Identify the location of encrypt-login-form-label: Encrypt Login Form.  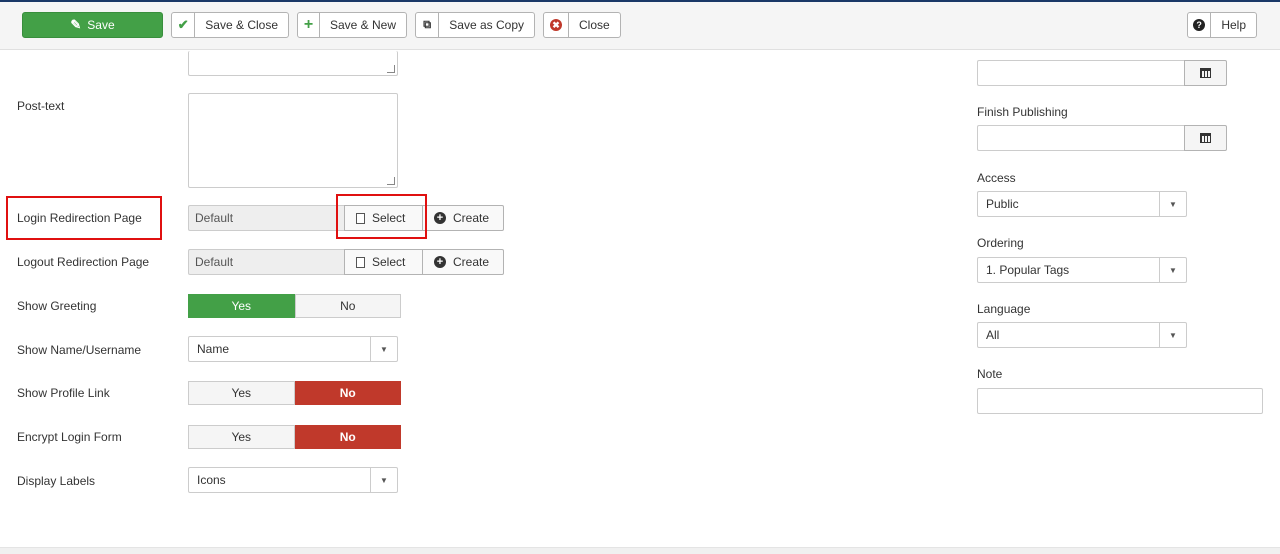
(69, 437).